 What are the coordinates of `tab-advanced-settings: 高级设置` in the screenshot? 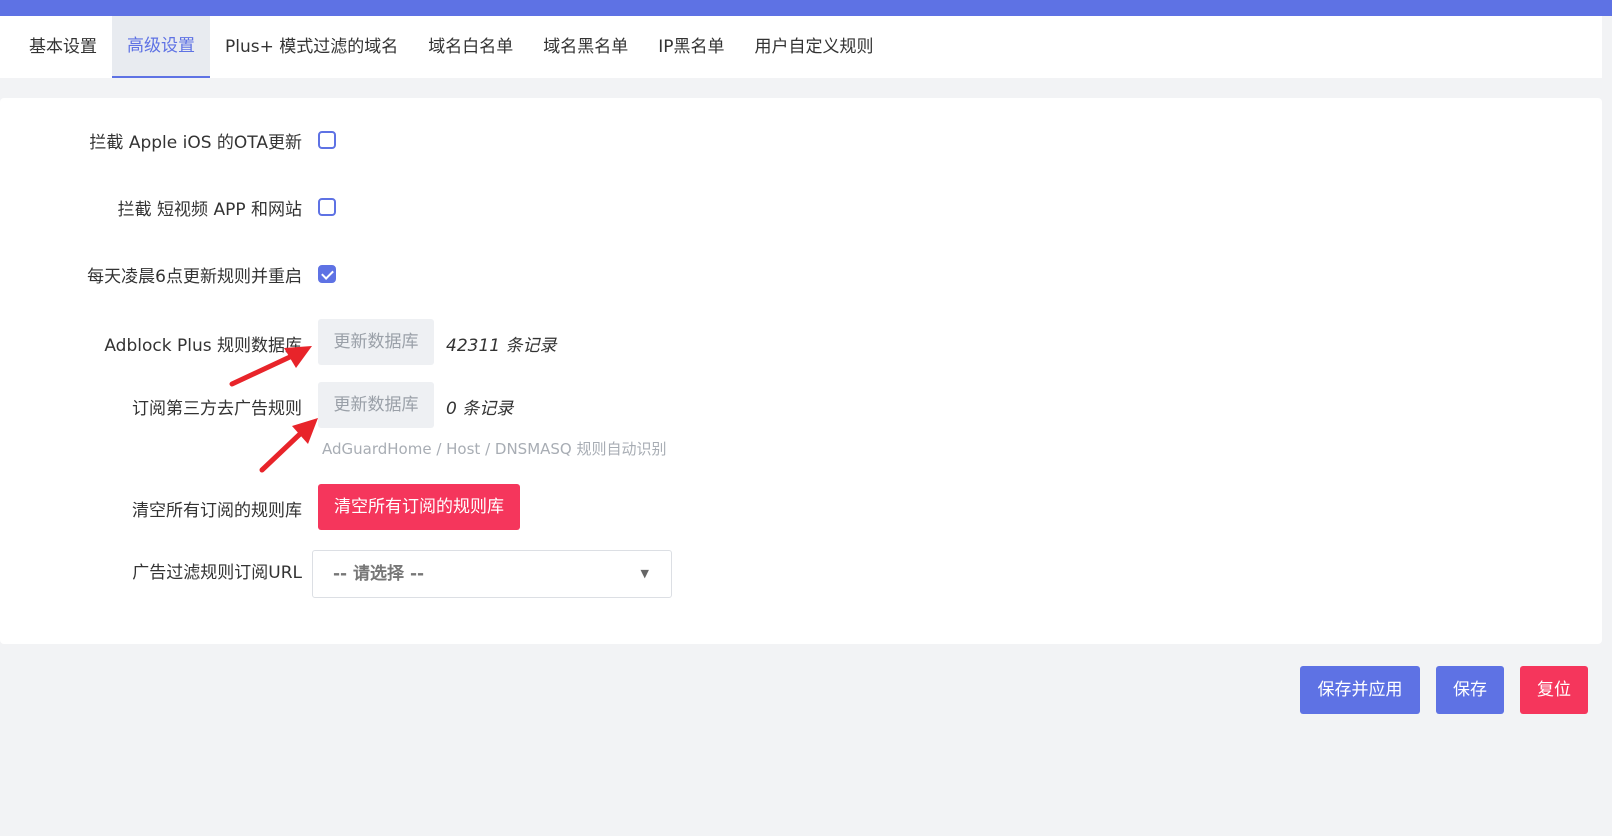 It's located at (161, 47).